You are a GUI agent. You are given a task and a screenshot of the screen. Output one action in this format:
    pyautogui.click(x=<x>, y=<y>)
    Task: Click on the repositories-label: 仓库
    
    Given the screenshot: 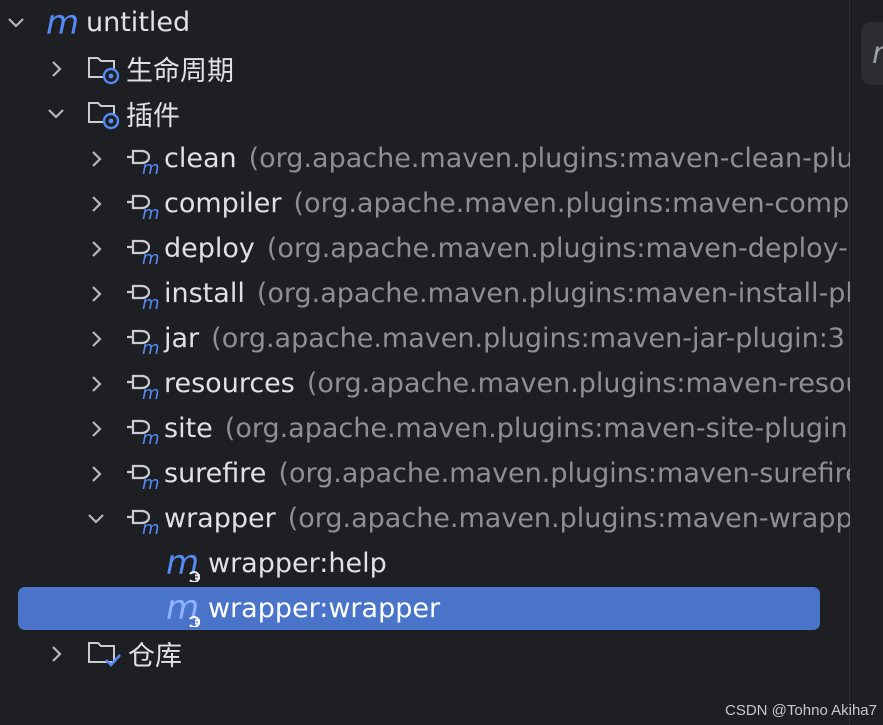 What is the action you would take?
    pyautogui.click(x=155, y=656)
    